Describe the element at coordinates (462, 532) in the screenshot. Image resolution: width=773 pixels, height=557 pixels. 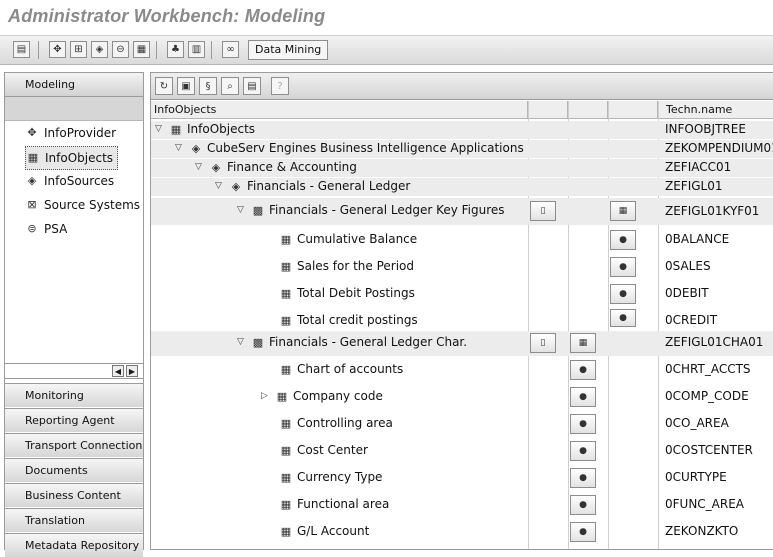
I see `tree-row: ▦ G/L Account ● ZEKONZKTO` at that location.